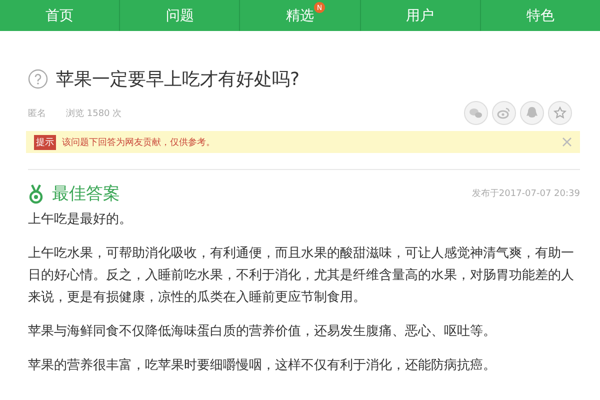  What do you see at coordinates (94, 114) in the screenshot?
I see `view-count: 浏览 1580 次` at bounding box center [94, 114].